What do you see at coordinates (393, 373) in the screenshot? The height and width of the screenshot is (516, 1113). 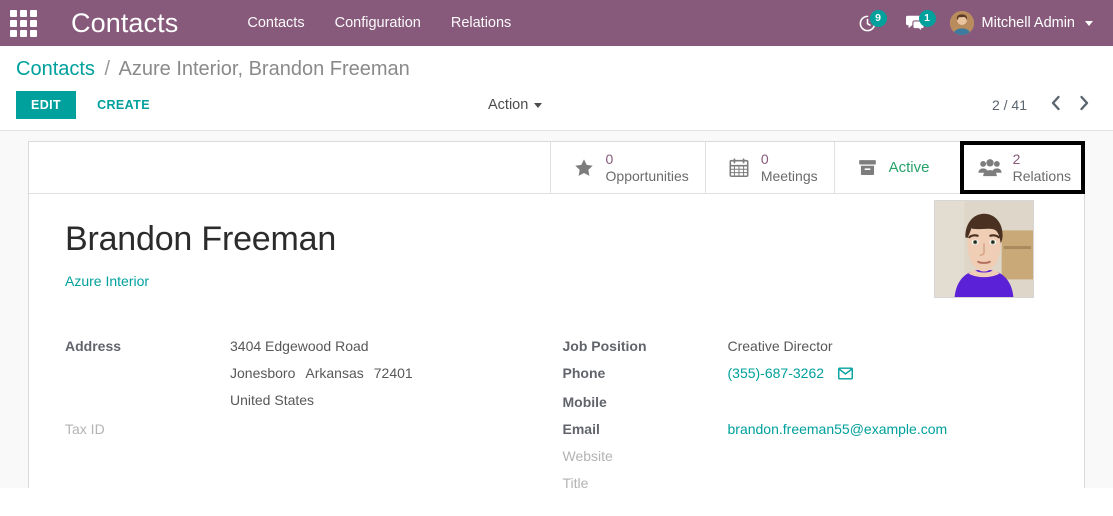 I see `address-zip: 72401` at bounding box center [393, 373].